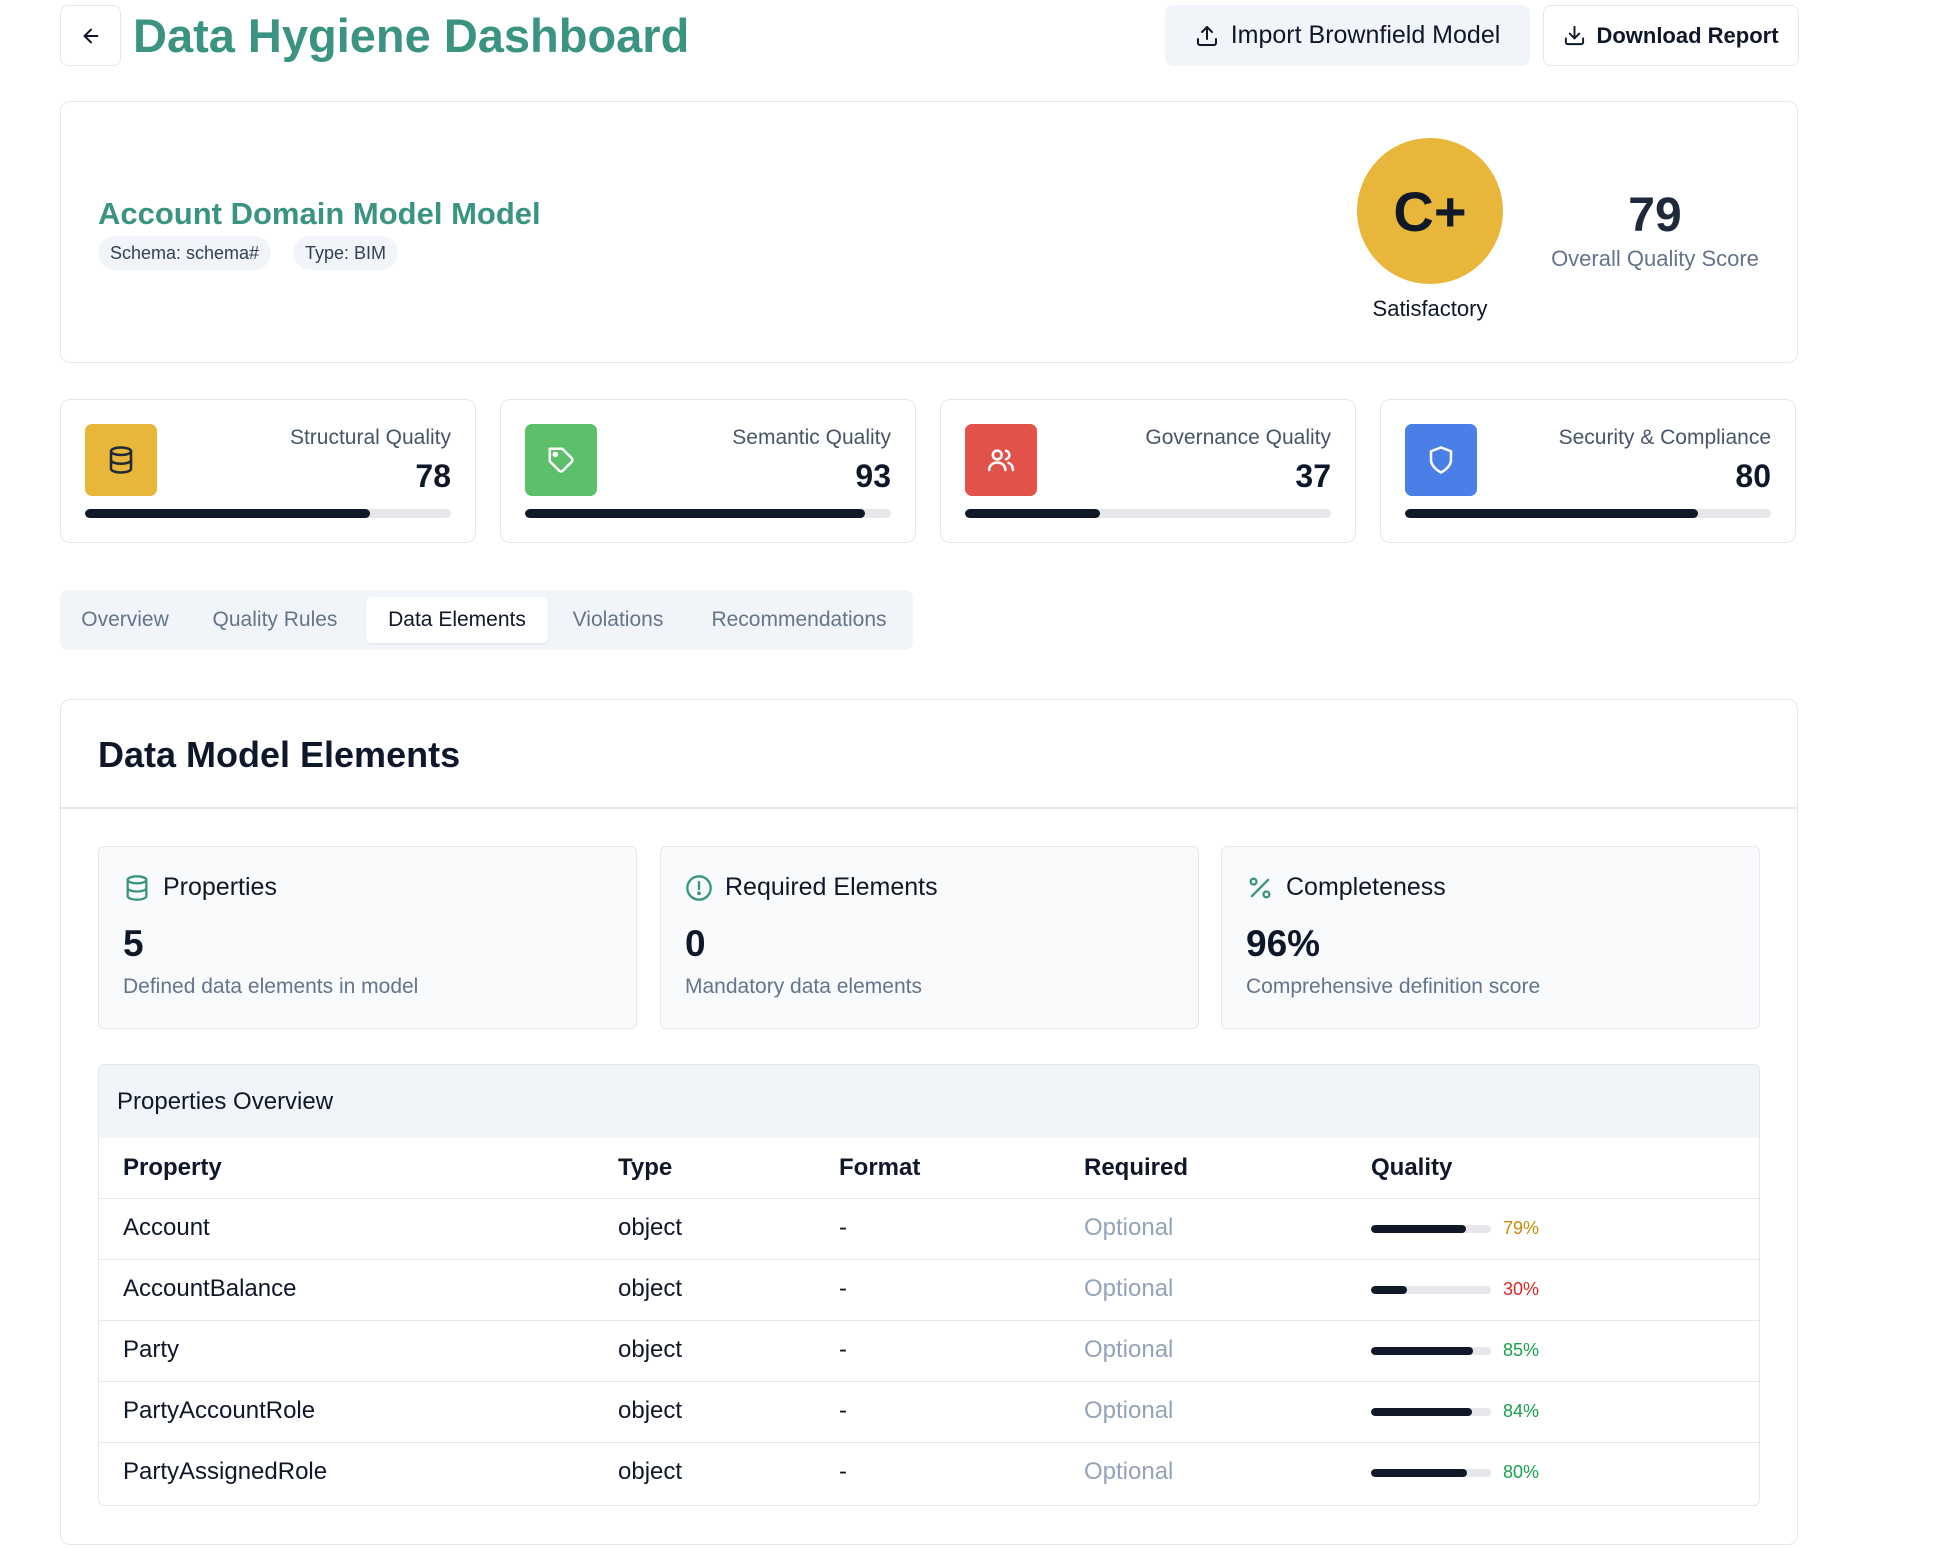  What do you see at coordinates (1148, 471) in the screenshot?
I see `metric-card-governance: Governance Quality 37` at bounding box center [1148, 471].